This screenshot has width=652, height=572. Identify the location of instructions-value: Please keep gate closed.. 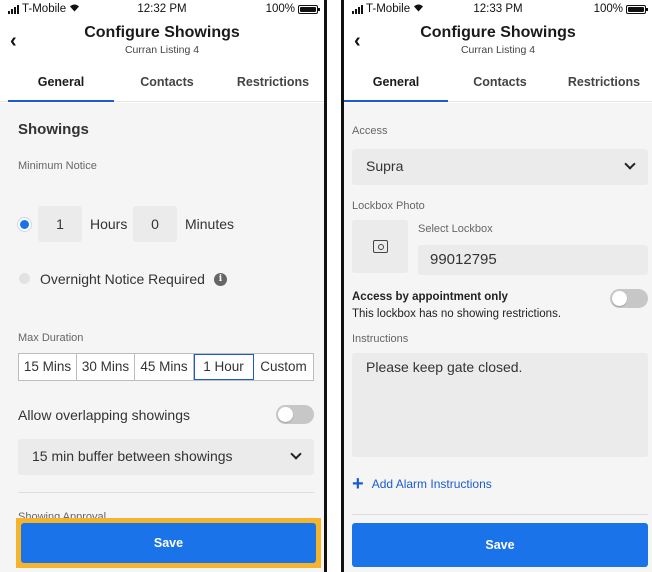
(444, 367).